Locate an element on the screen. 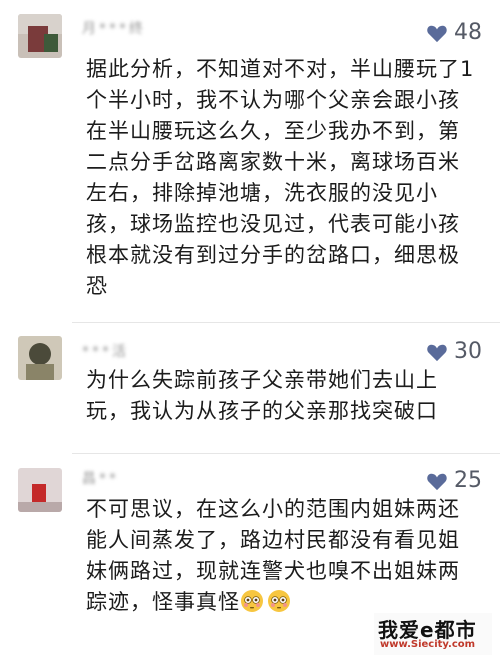  username: ***活 is located at coordinates (127, 350).